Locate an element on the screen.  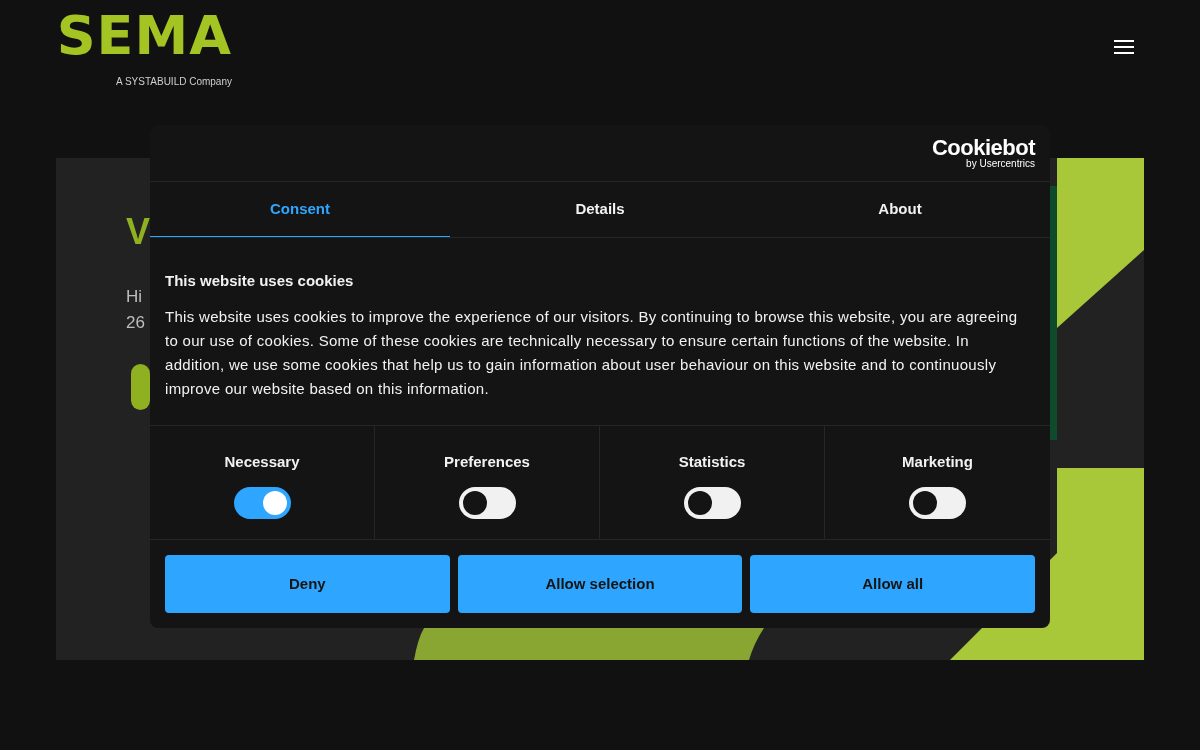
dialog-tab: Details is located at coordinates (600, 209).